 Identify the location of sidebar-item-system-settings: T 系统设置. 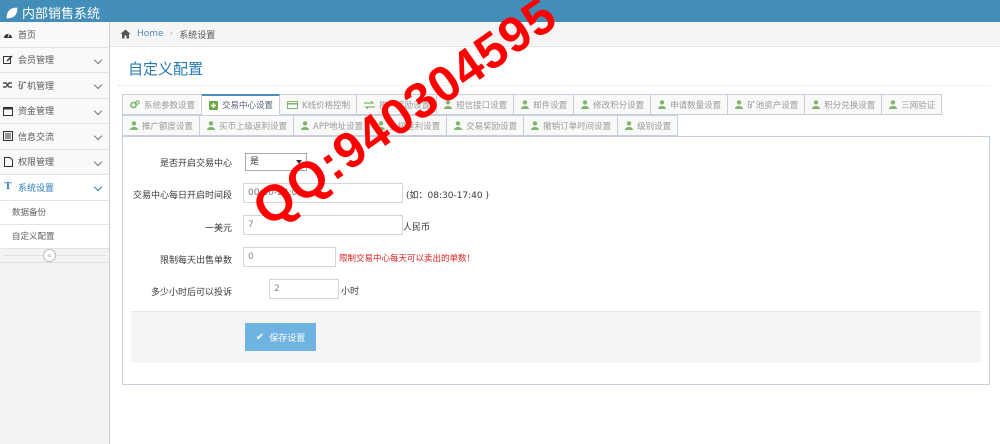
(54, 188).